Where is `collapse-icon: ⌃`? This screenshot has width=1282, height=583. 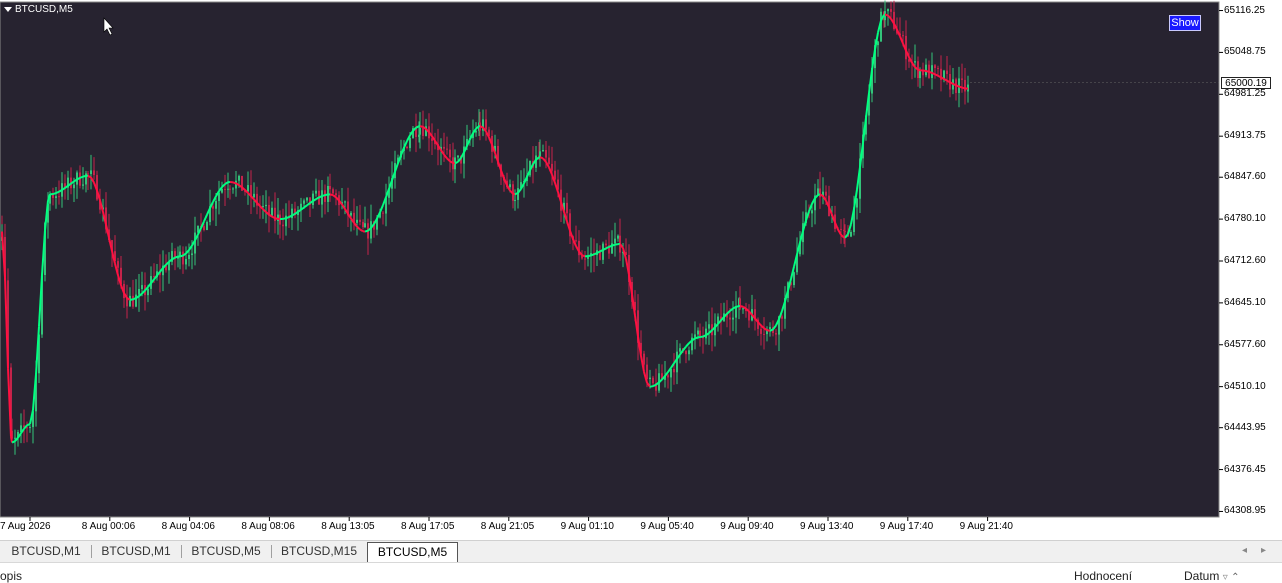
collapse-icon: ⌃ is located at coordinates (1235, 577).